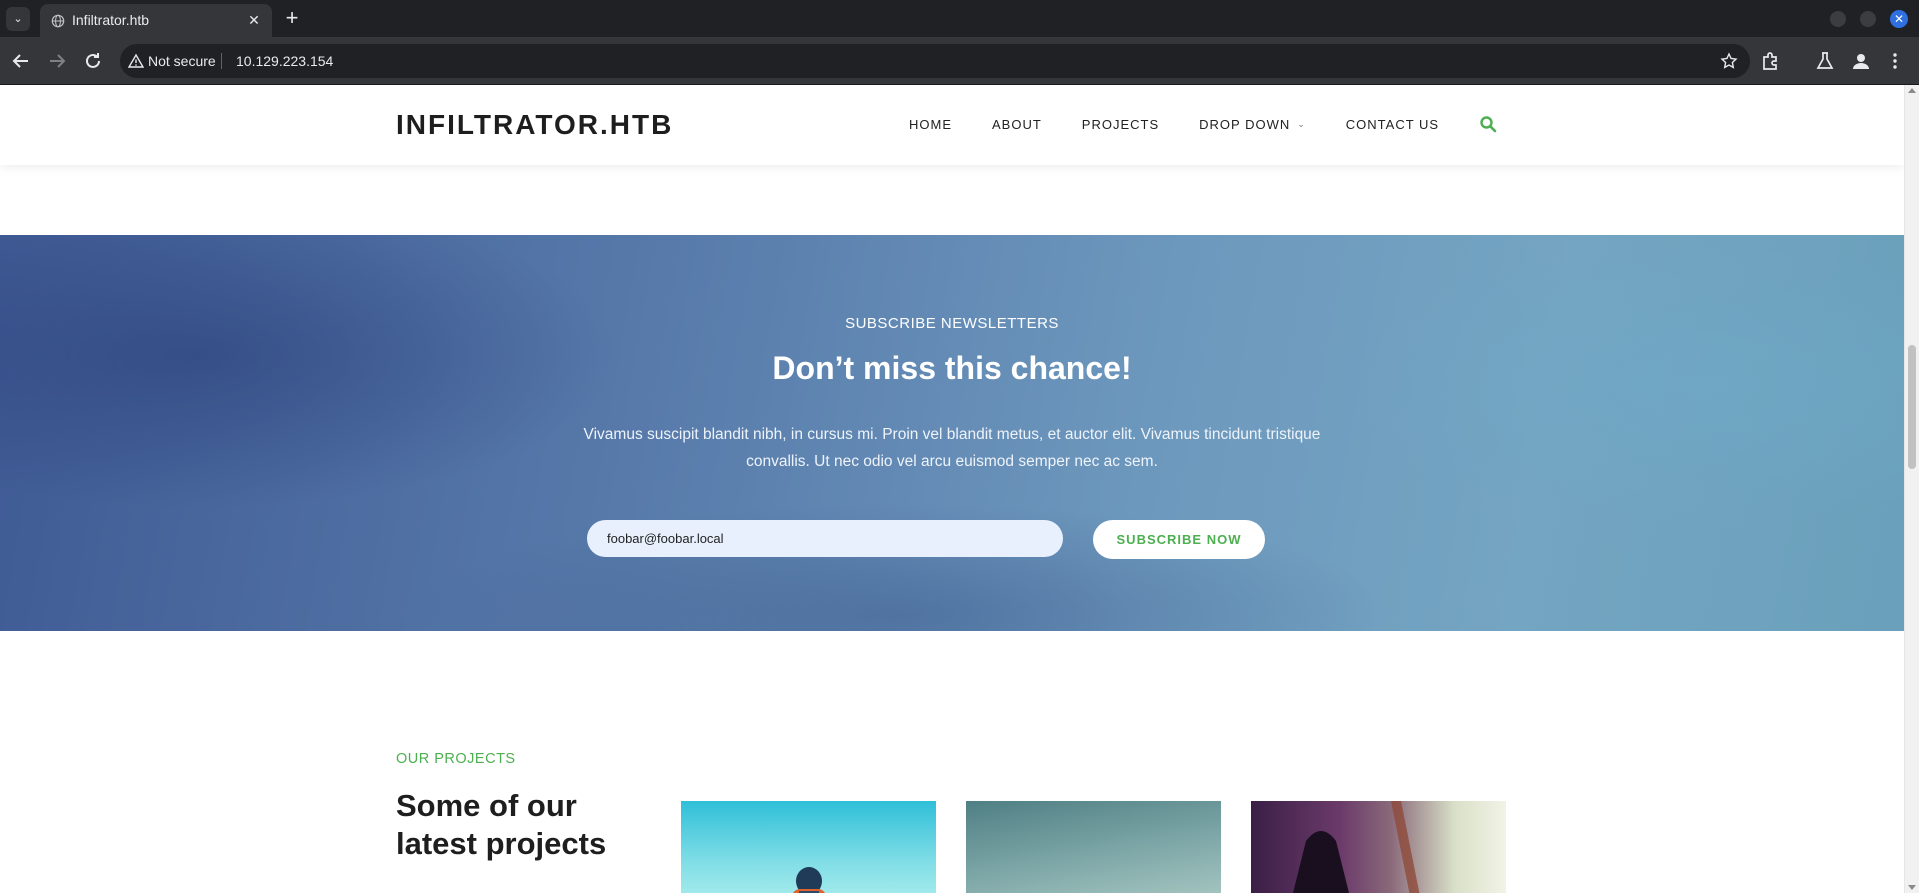  I want to click on bookmark-star-icon, so click(1729, 61).